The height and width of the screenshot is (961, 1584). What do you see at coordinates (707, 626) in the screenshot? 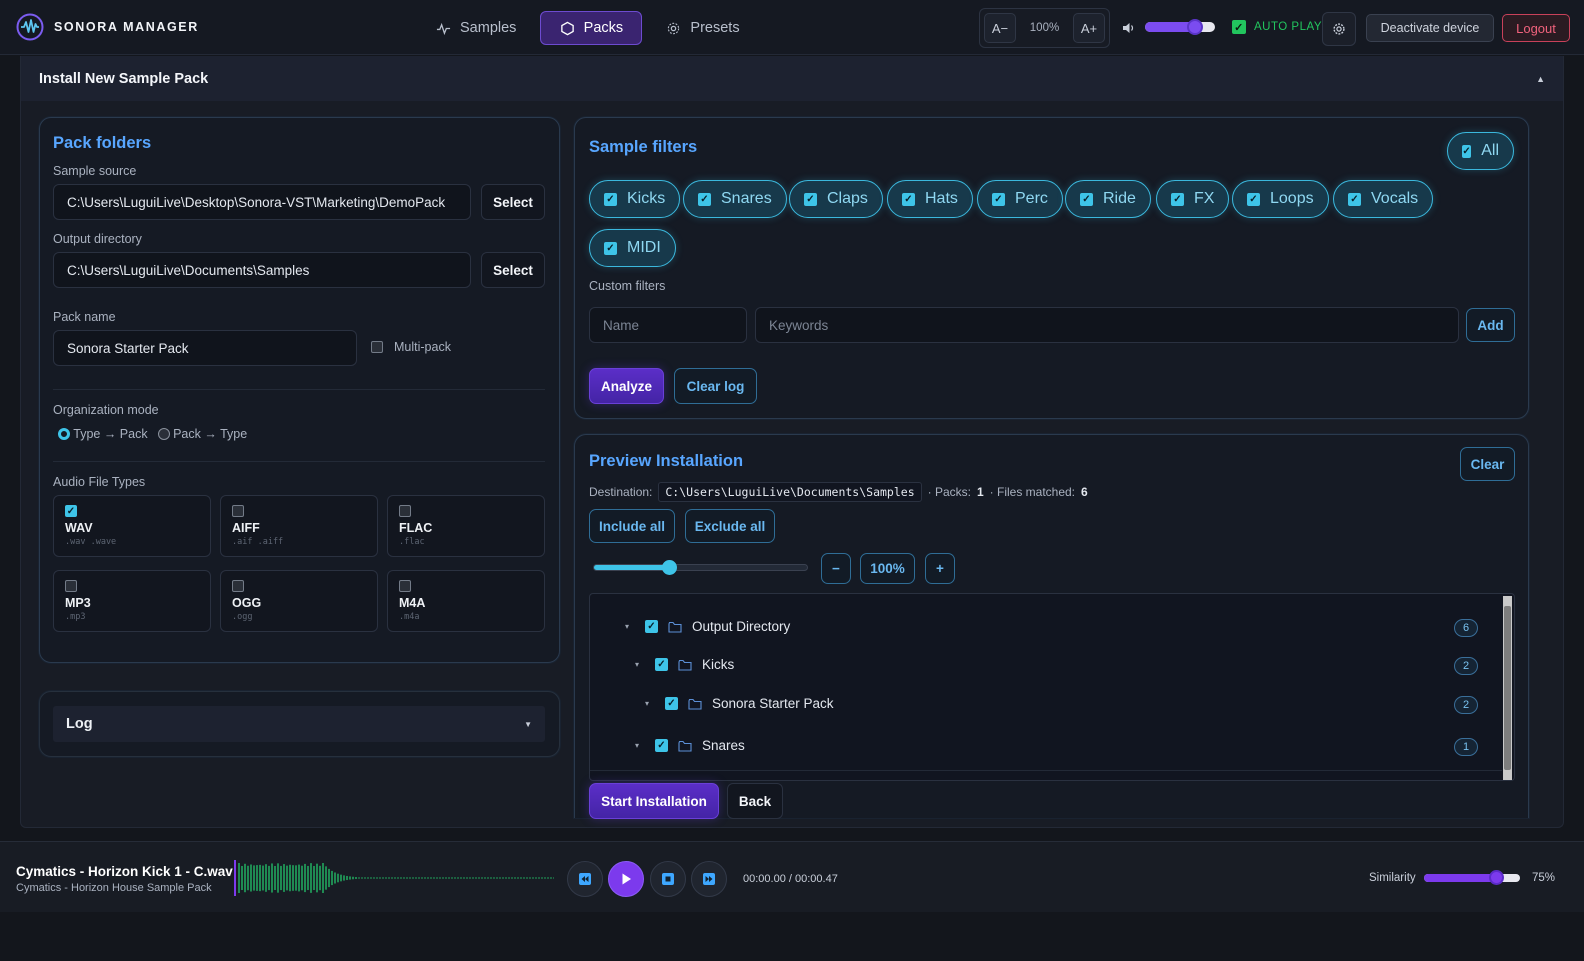
I see `tree-node-output-directory: ▾ ✓ Output Directory` at bounding box center [707, 626].